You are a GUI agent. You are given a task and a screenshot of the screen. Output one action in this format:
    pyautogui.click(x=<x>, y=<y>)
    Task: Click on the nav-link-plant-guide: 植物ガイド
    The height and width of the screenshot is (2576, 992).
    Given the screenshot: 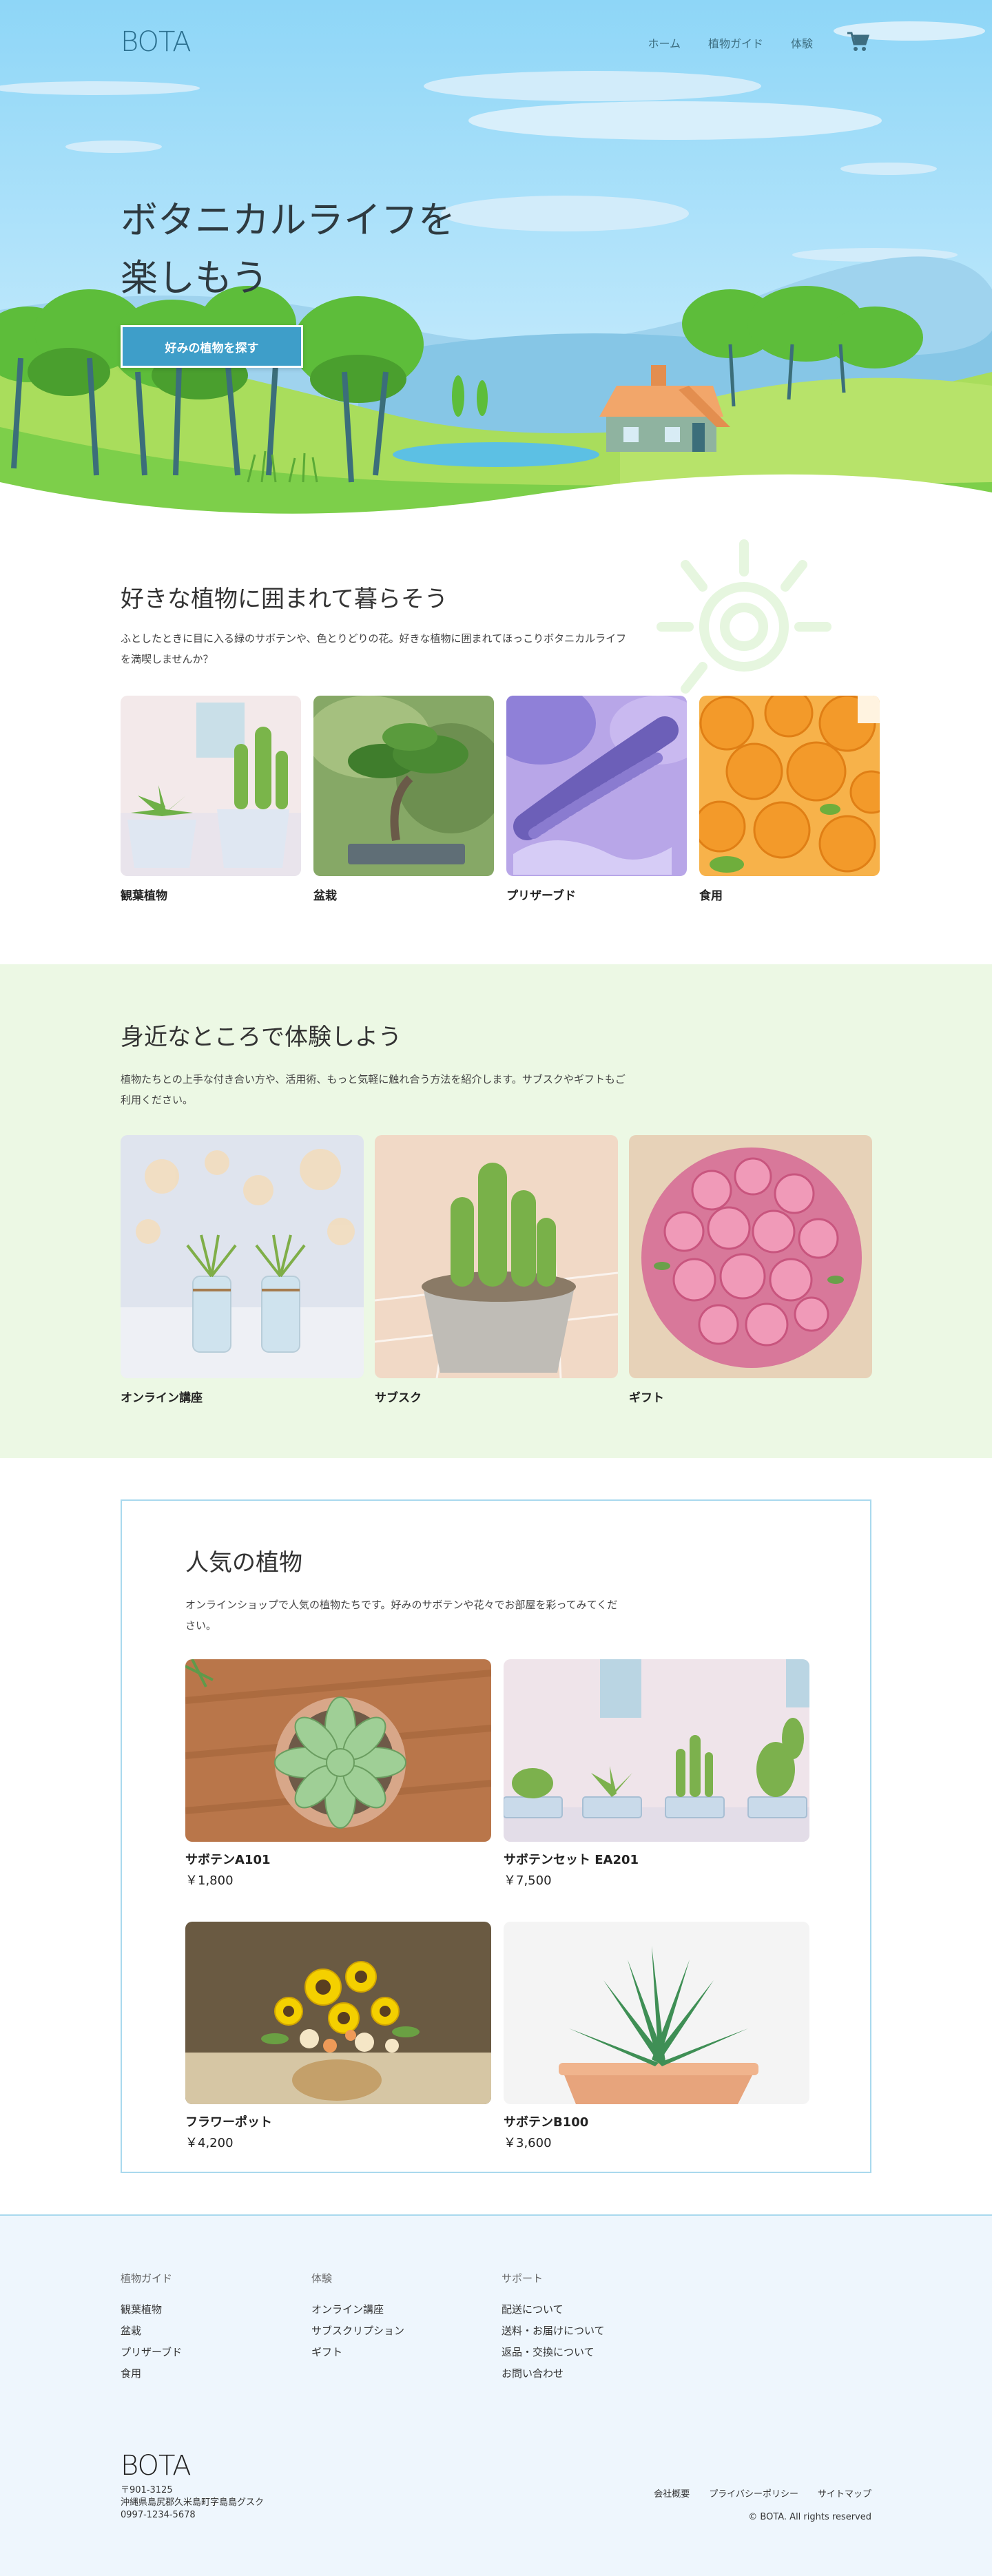 What is the action you would take?
    pyautogui.click(x=735, y=42)
    